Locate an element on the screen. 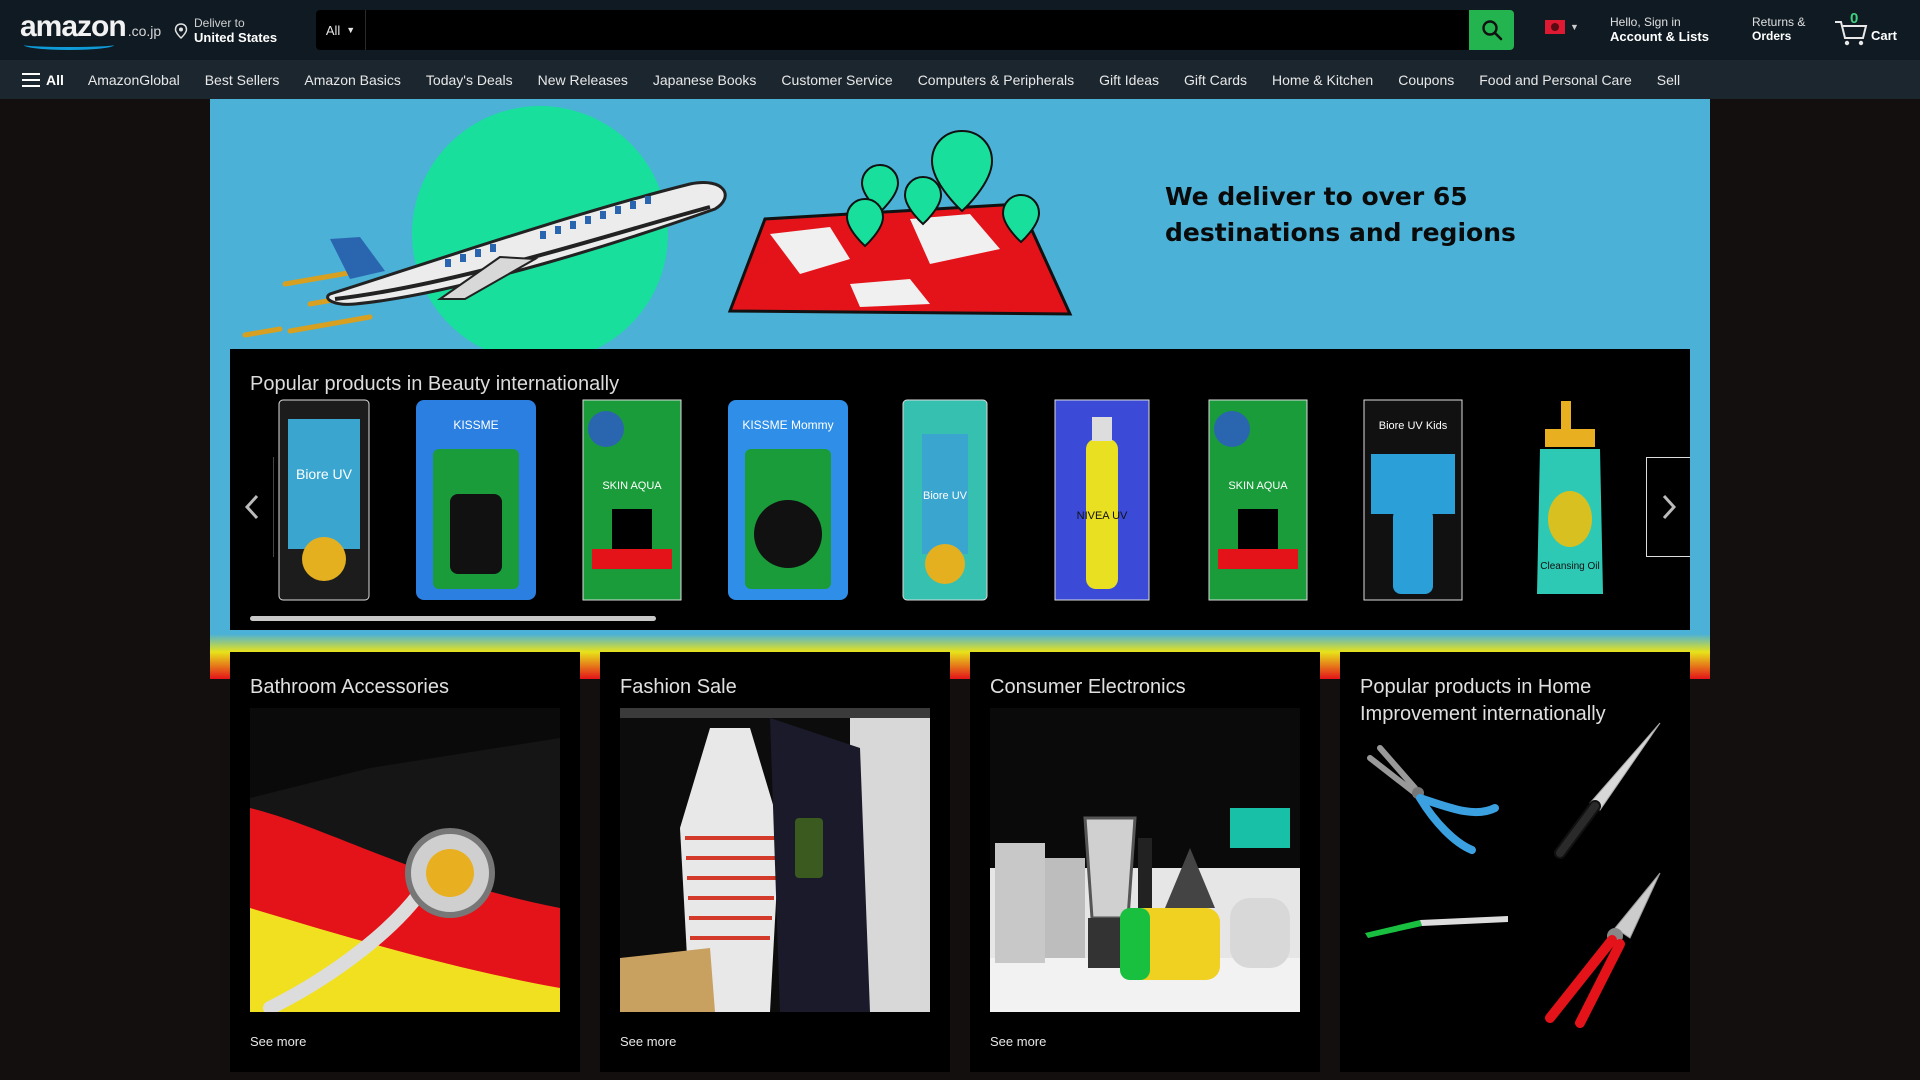  nav-item-food-personal-care: Food and Personal Care is located at coordinates (1555, 80).